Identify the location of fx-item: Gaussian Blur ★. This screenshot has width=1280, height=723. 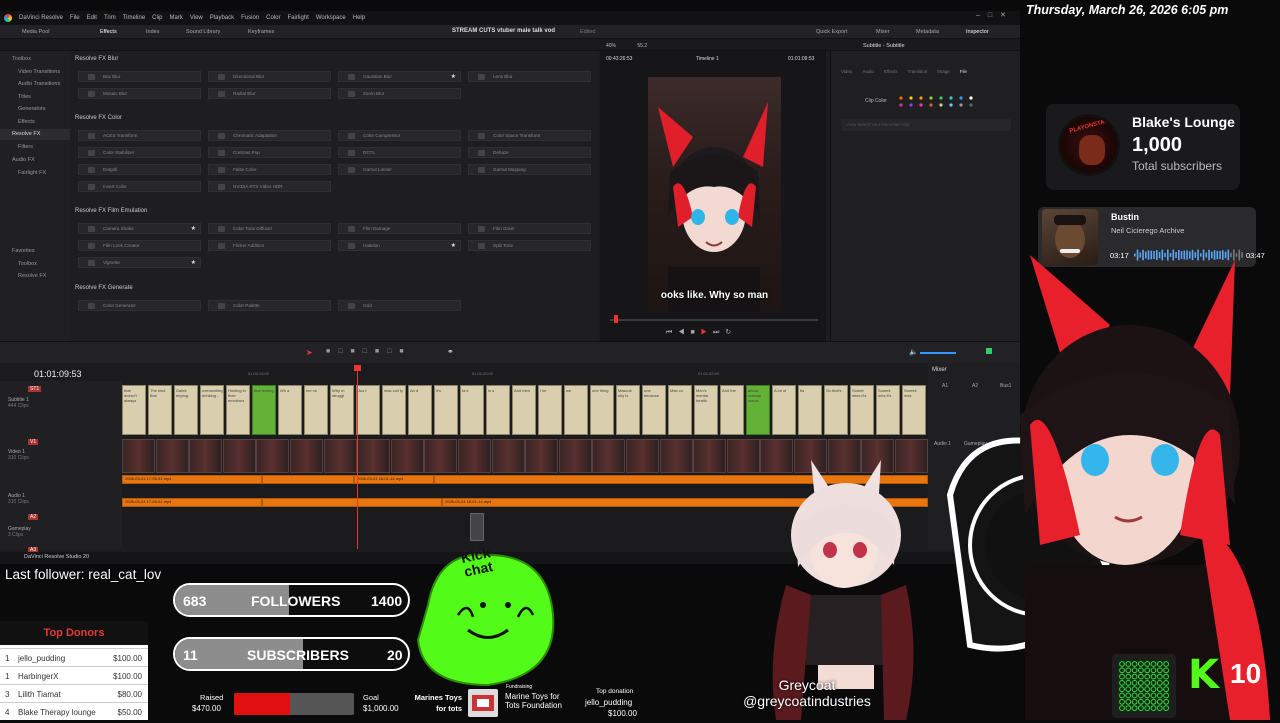
(399, 76).